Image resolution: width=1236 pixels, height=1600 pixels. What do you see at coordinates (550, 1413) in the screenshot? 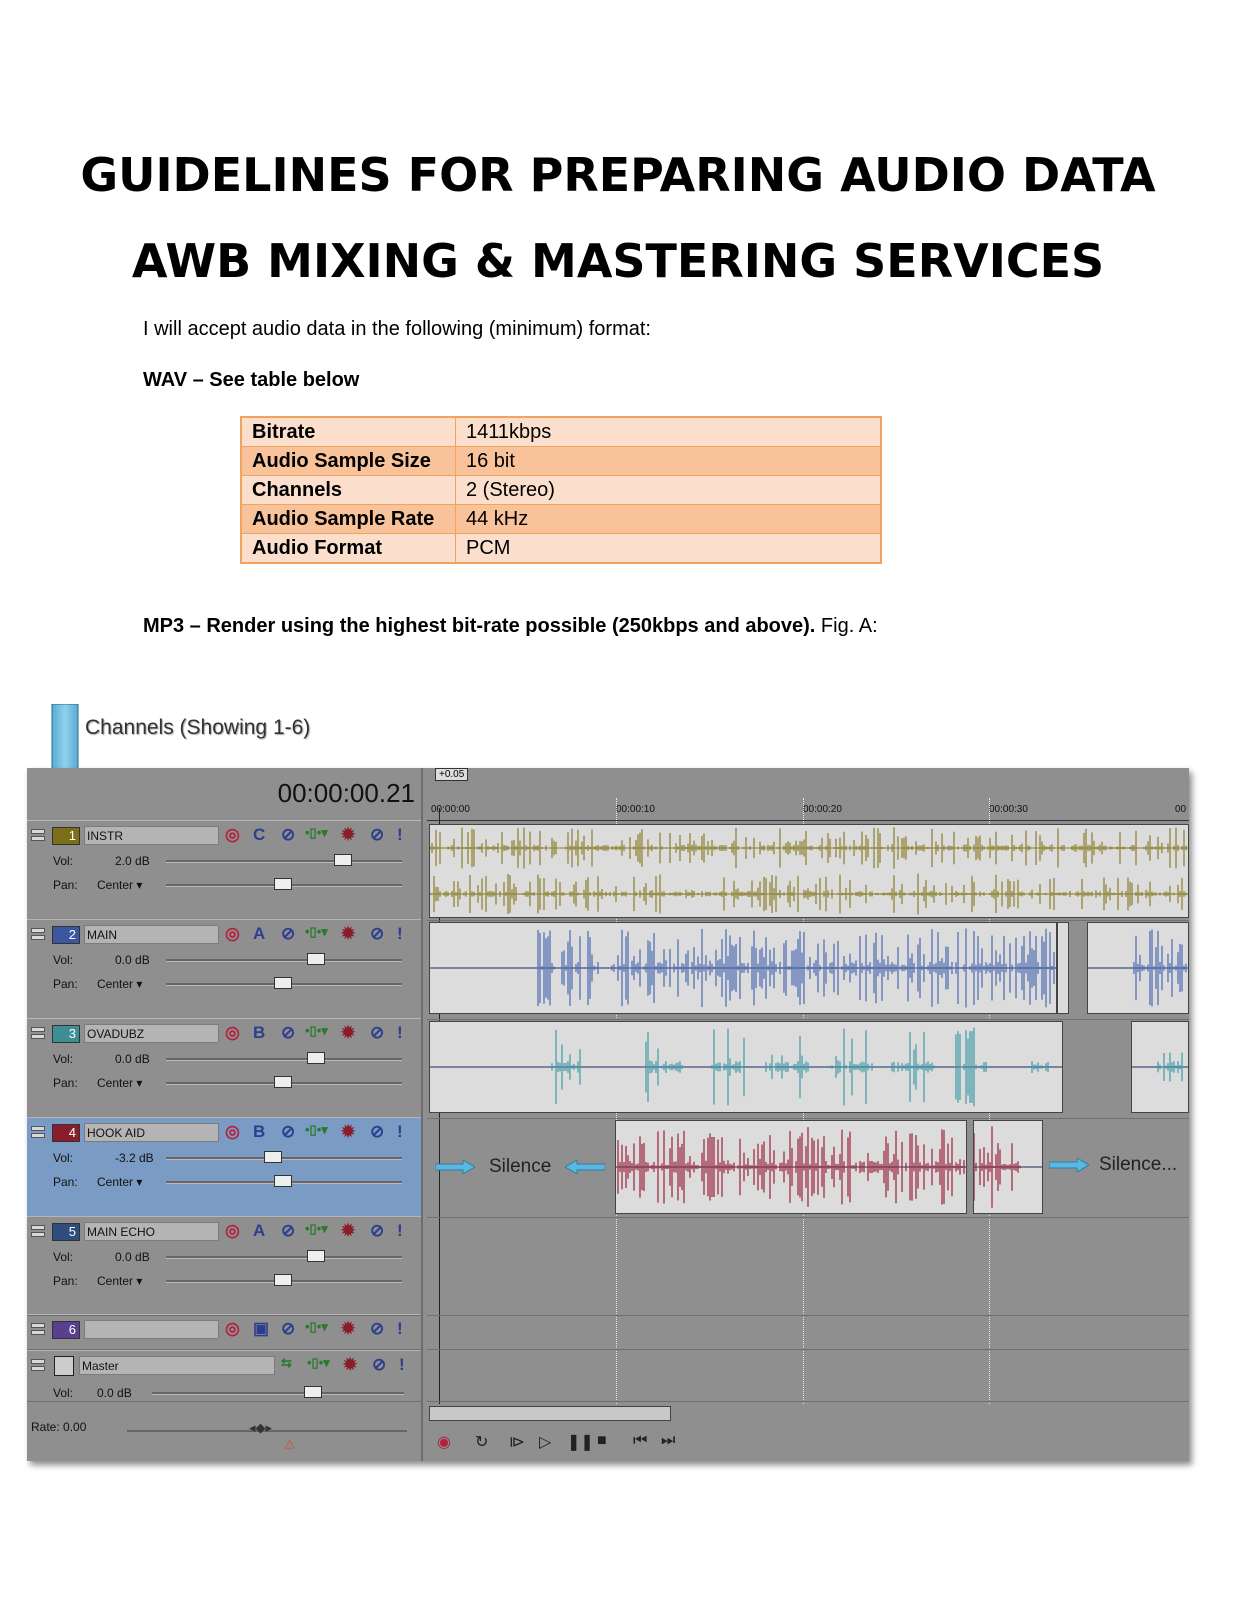
I see `horizontal-scrollbar` at bounding box center [550, 1413].